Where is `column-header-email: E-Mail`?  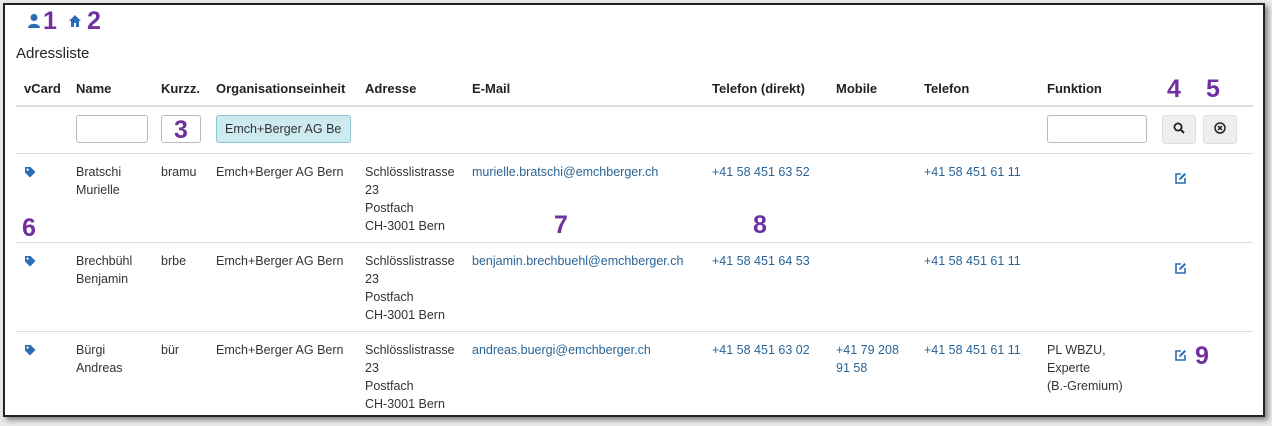
column-header-email: E-Mail is located at coordinates (491, 88).